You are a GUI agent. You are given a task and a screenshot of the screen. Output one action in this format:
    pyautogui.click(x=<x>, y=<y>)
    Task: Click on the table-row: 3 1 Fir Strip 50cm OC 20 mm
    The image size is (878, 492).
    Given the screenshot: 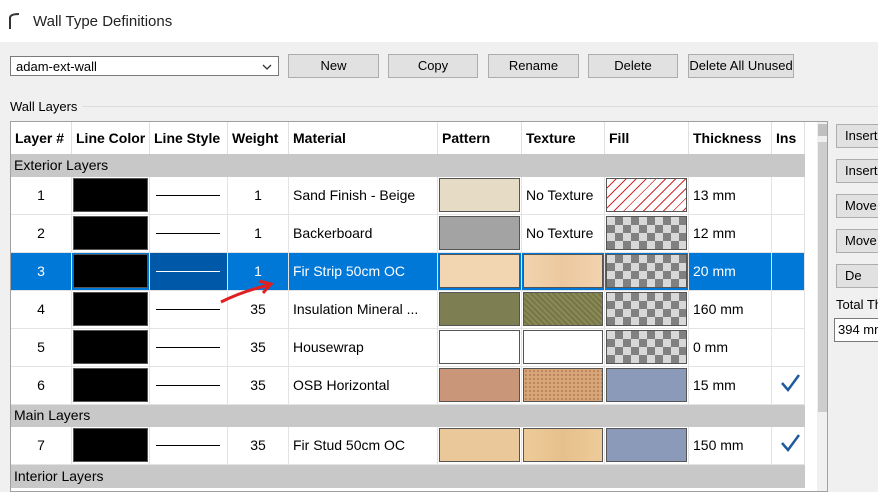 What is the action you would take?
    pyautogui.click(x=408, y=272)
    